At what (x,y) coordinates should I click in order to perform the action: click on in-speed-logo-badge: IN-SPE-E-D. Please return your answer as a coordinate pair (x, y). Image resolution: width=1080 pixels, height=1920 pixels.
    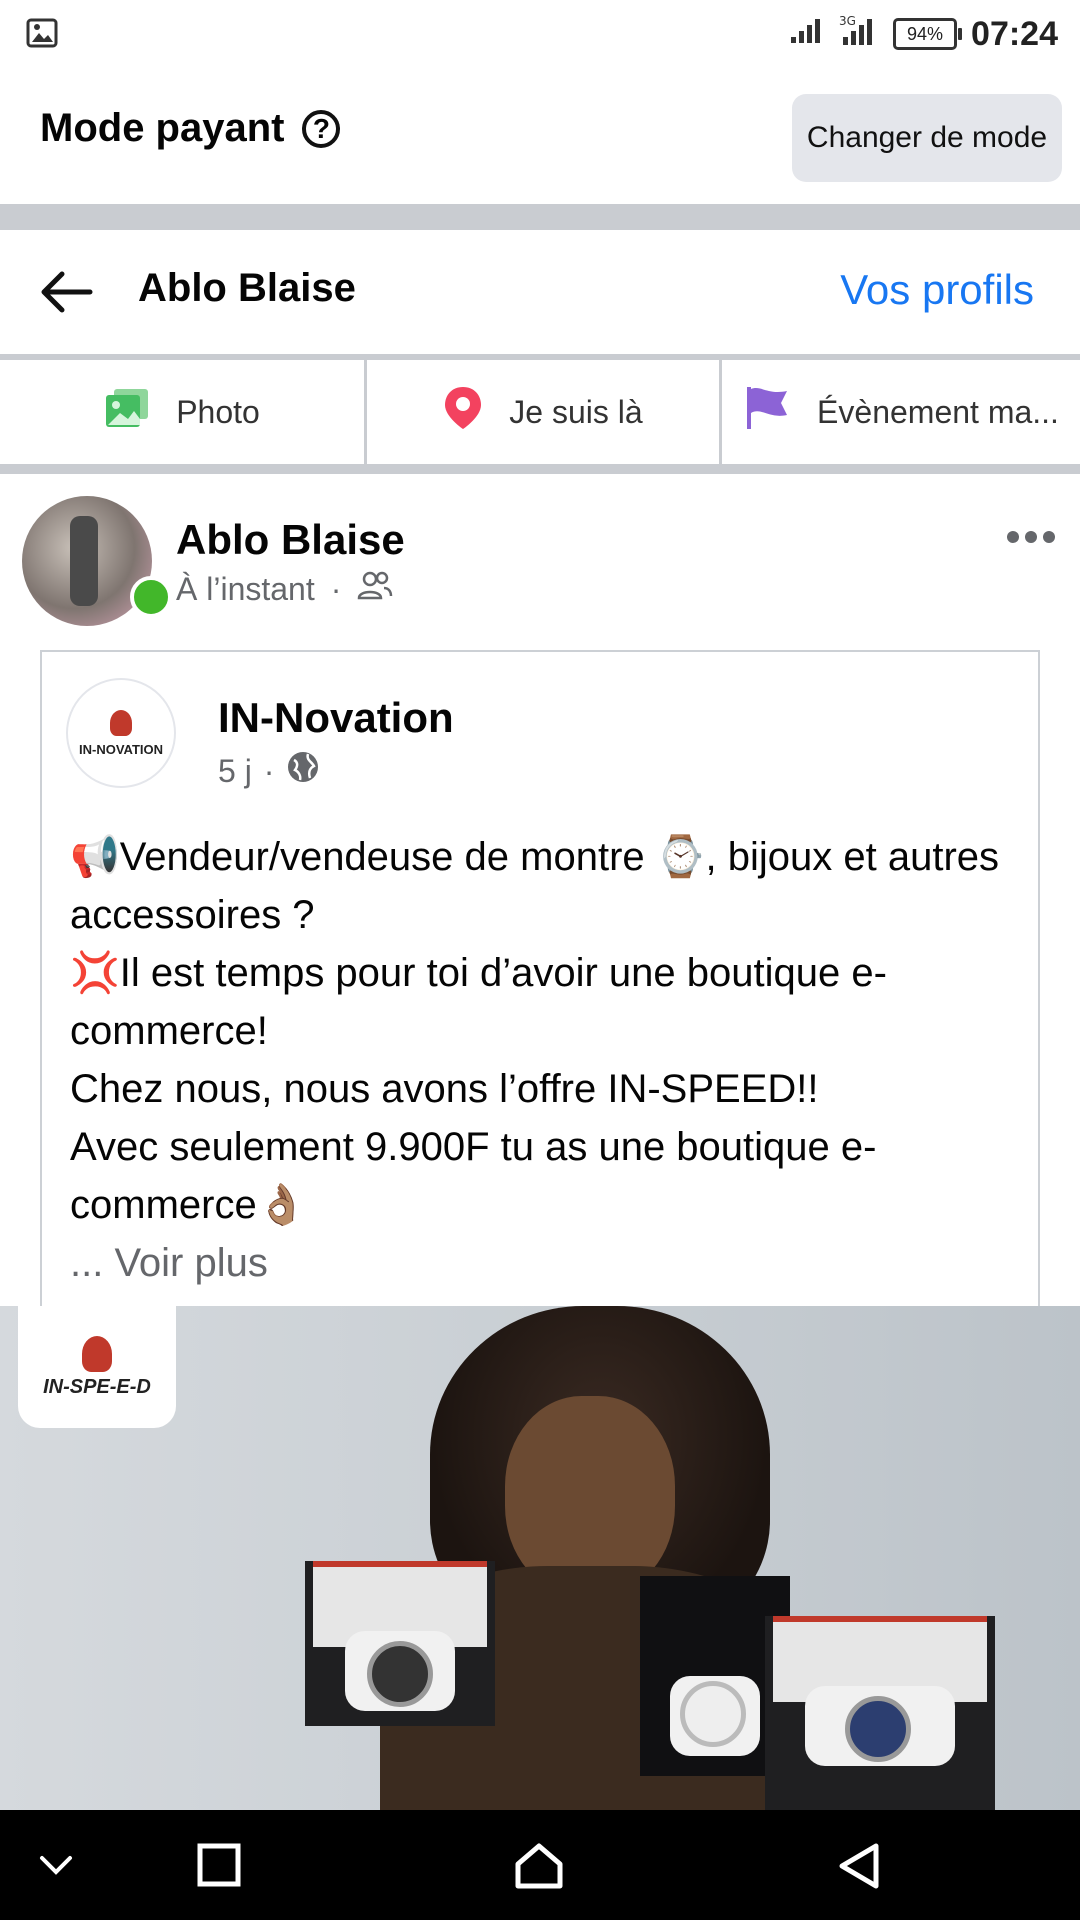
    Looking at the image, I should click on (97, 1367).